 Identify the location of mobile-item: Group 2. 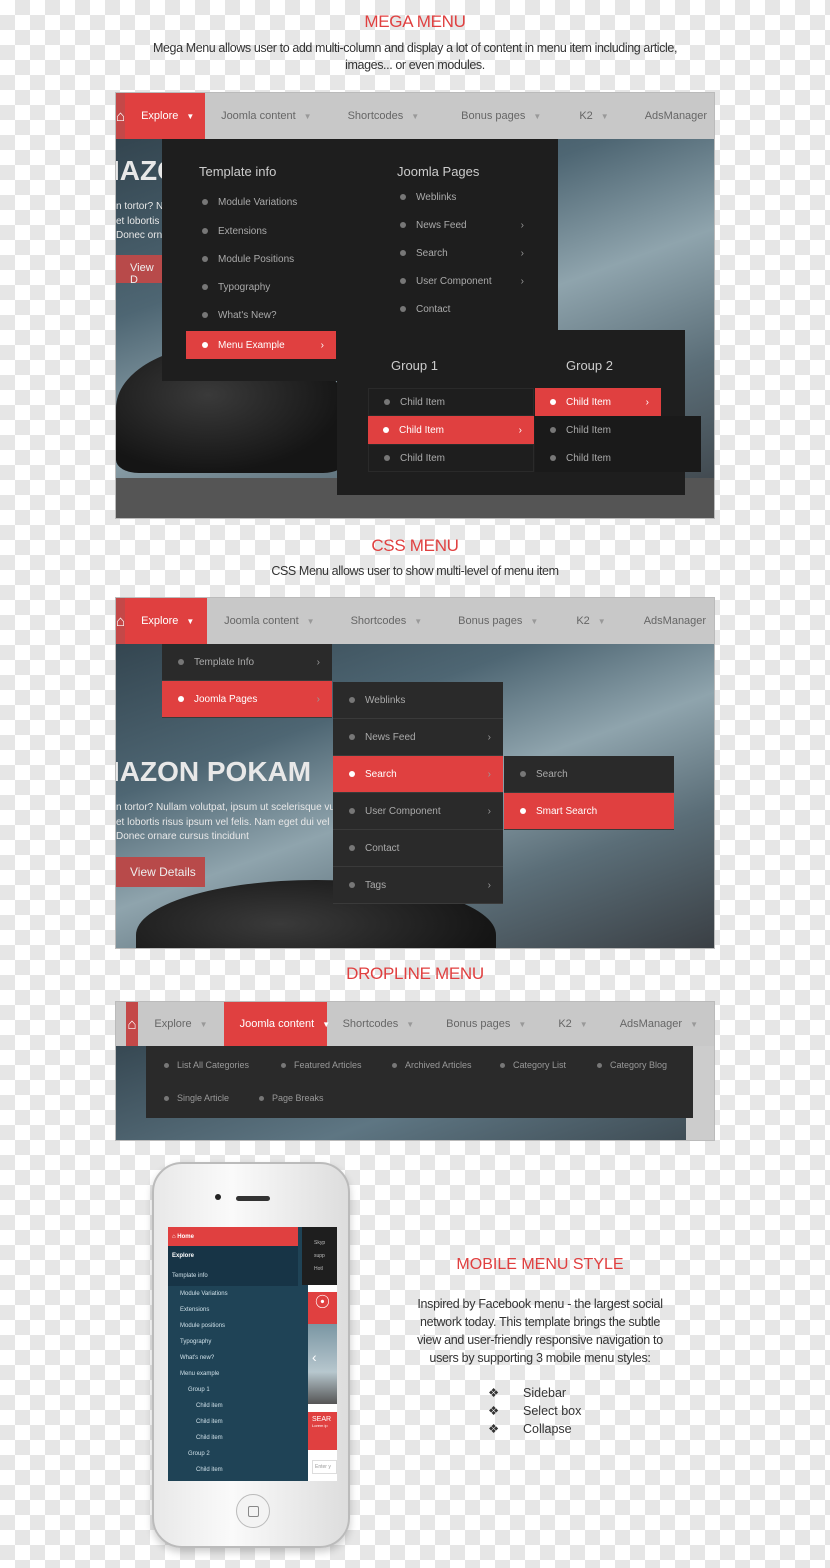
(233, 1454).